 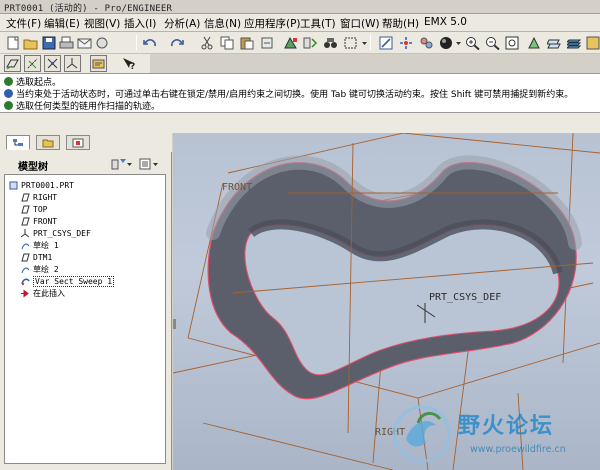 What do you see at coordinates (386, 42) in the screenshot?
I see `repaint-icon` at bounding box center [386, 42].